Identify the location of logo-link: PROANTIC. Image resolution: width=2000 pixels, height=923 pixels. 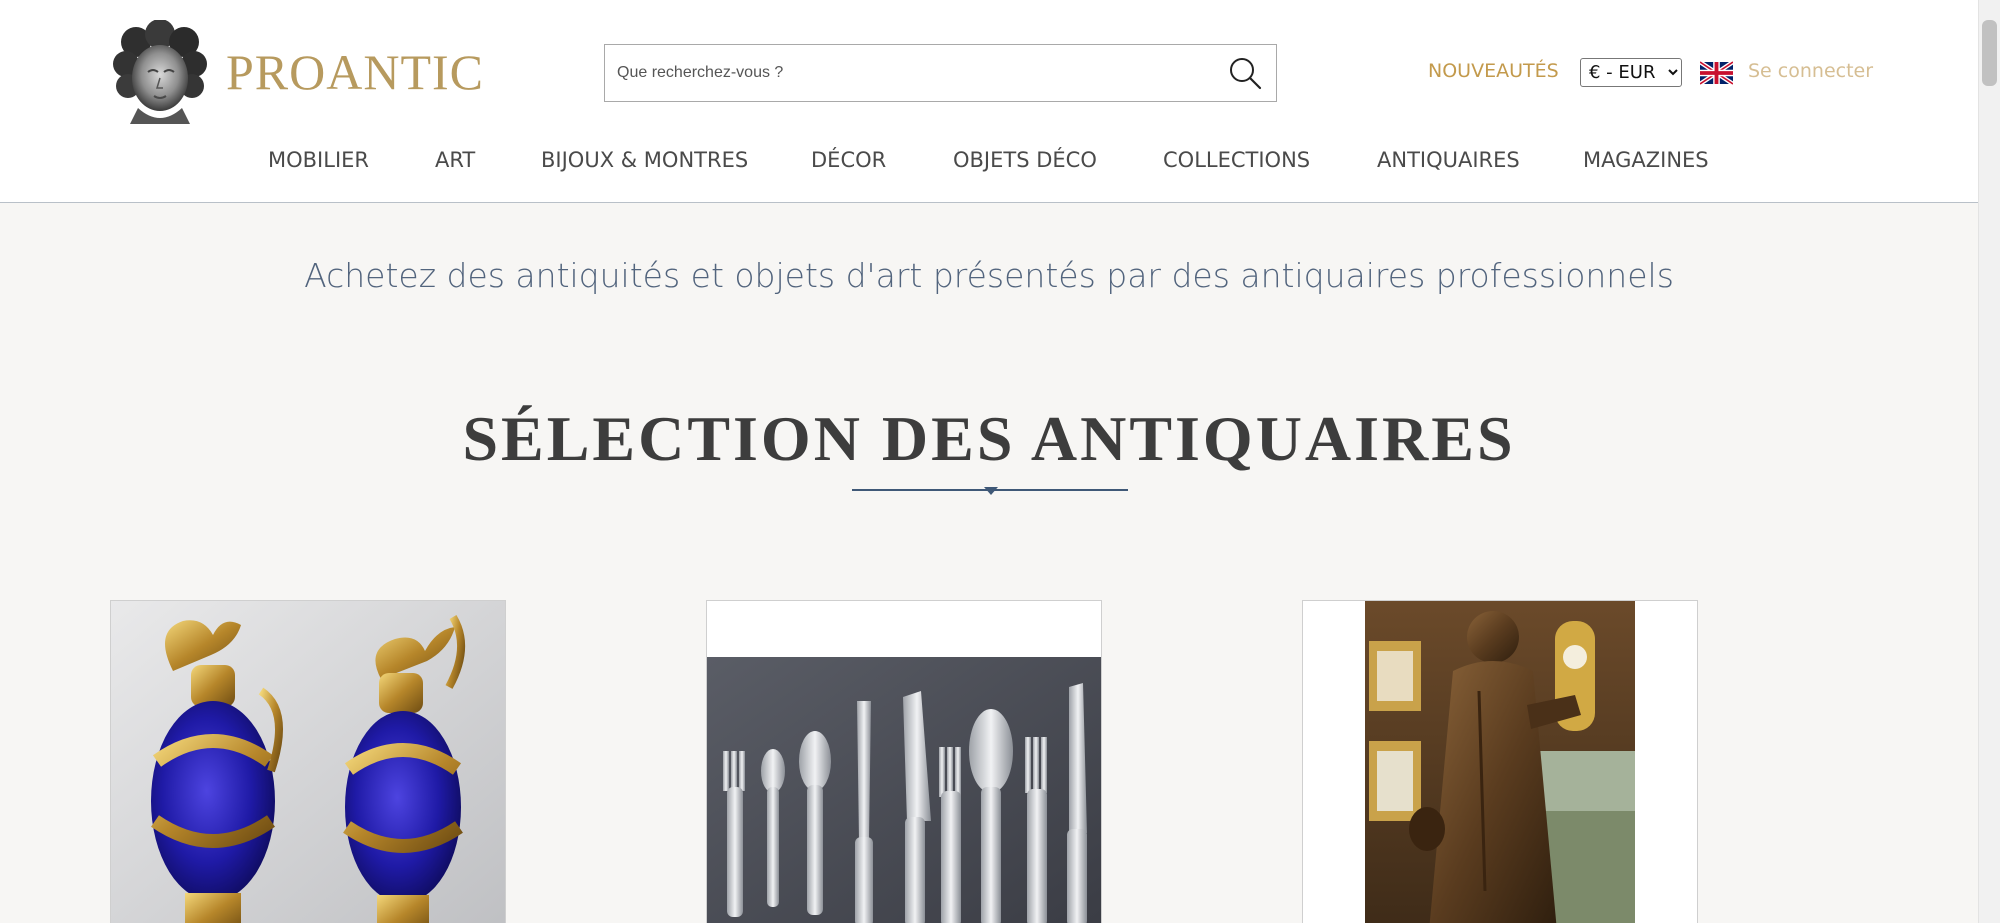
(297, 72).